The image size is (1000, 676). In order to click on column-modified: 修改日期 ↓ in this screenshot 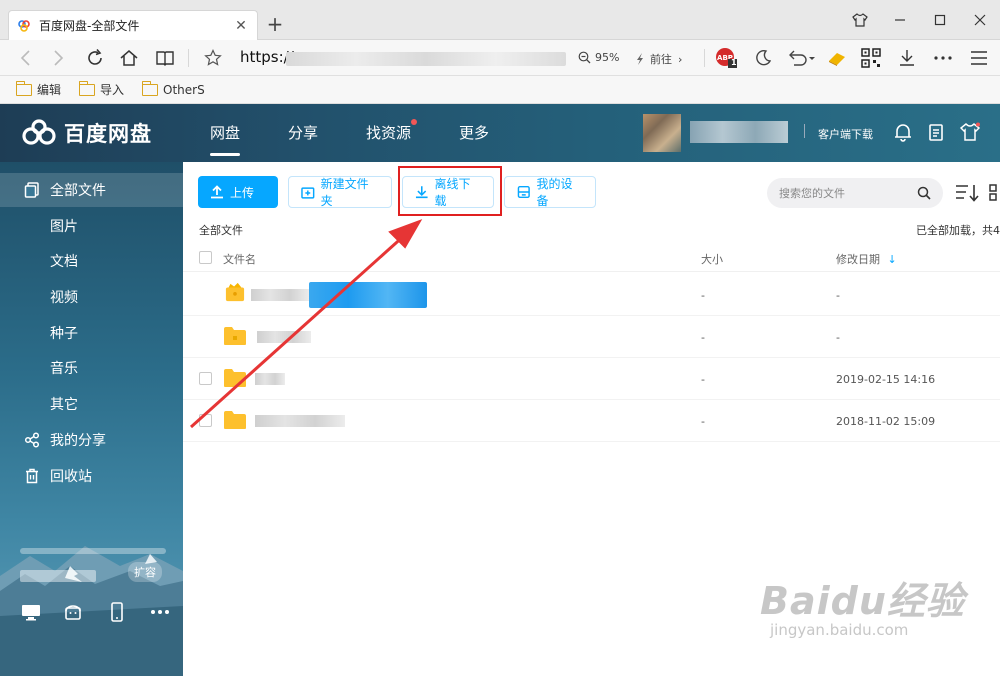, I will do `click(866, 259)`.